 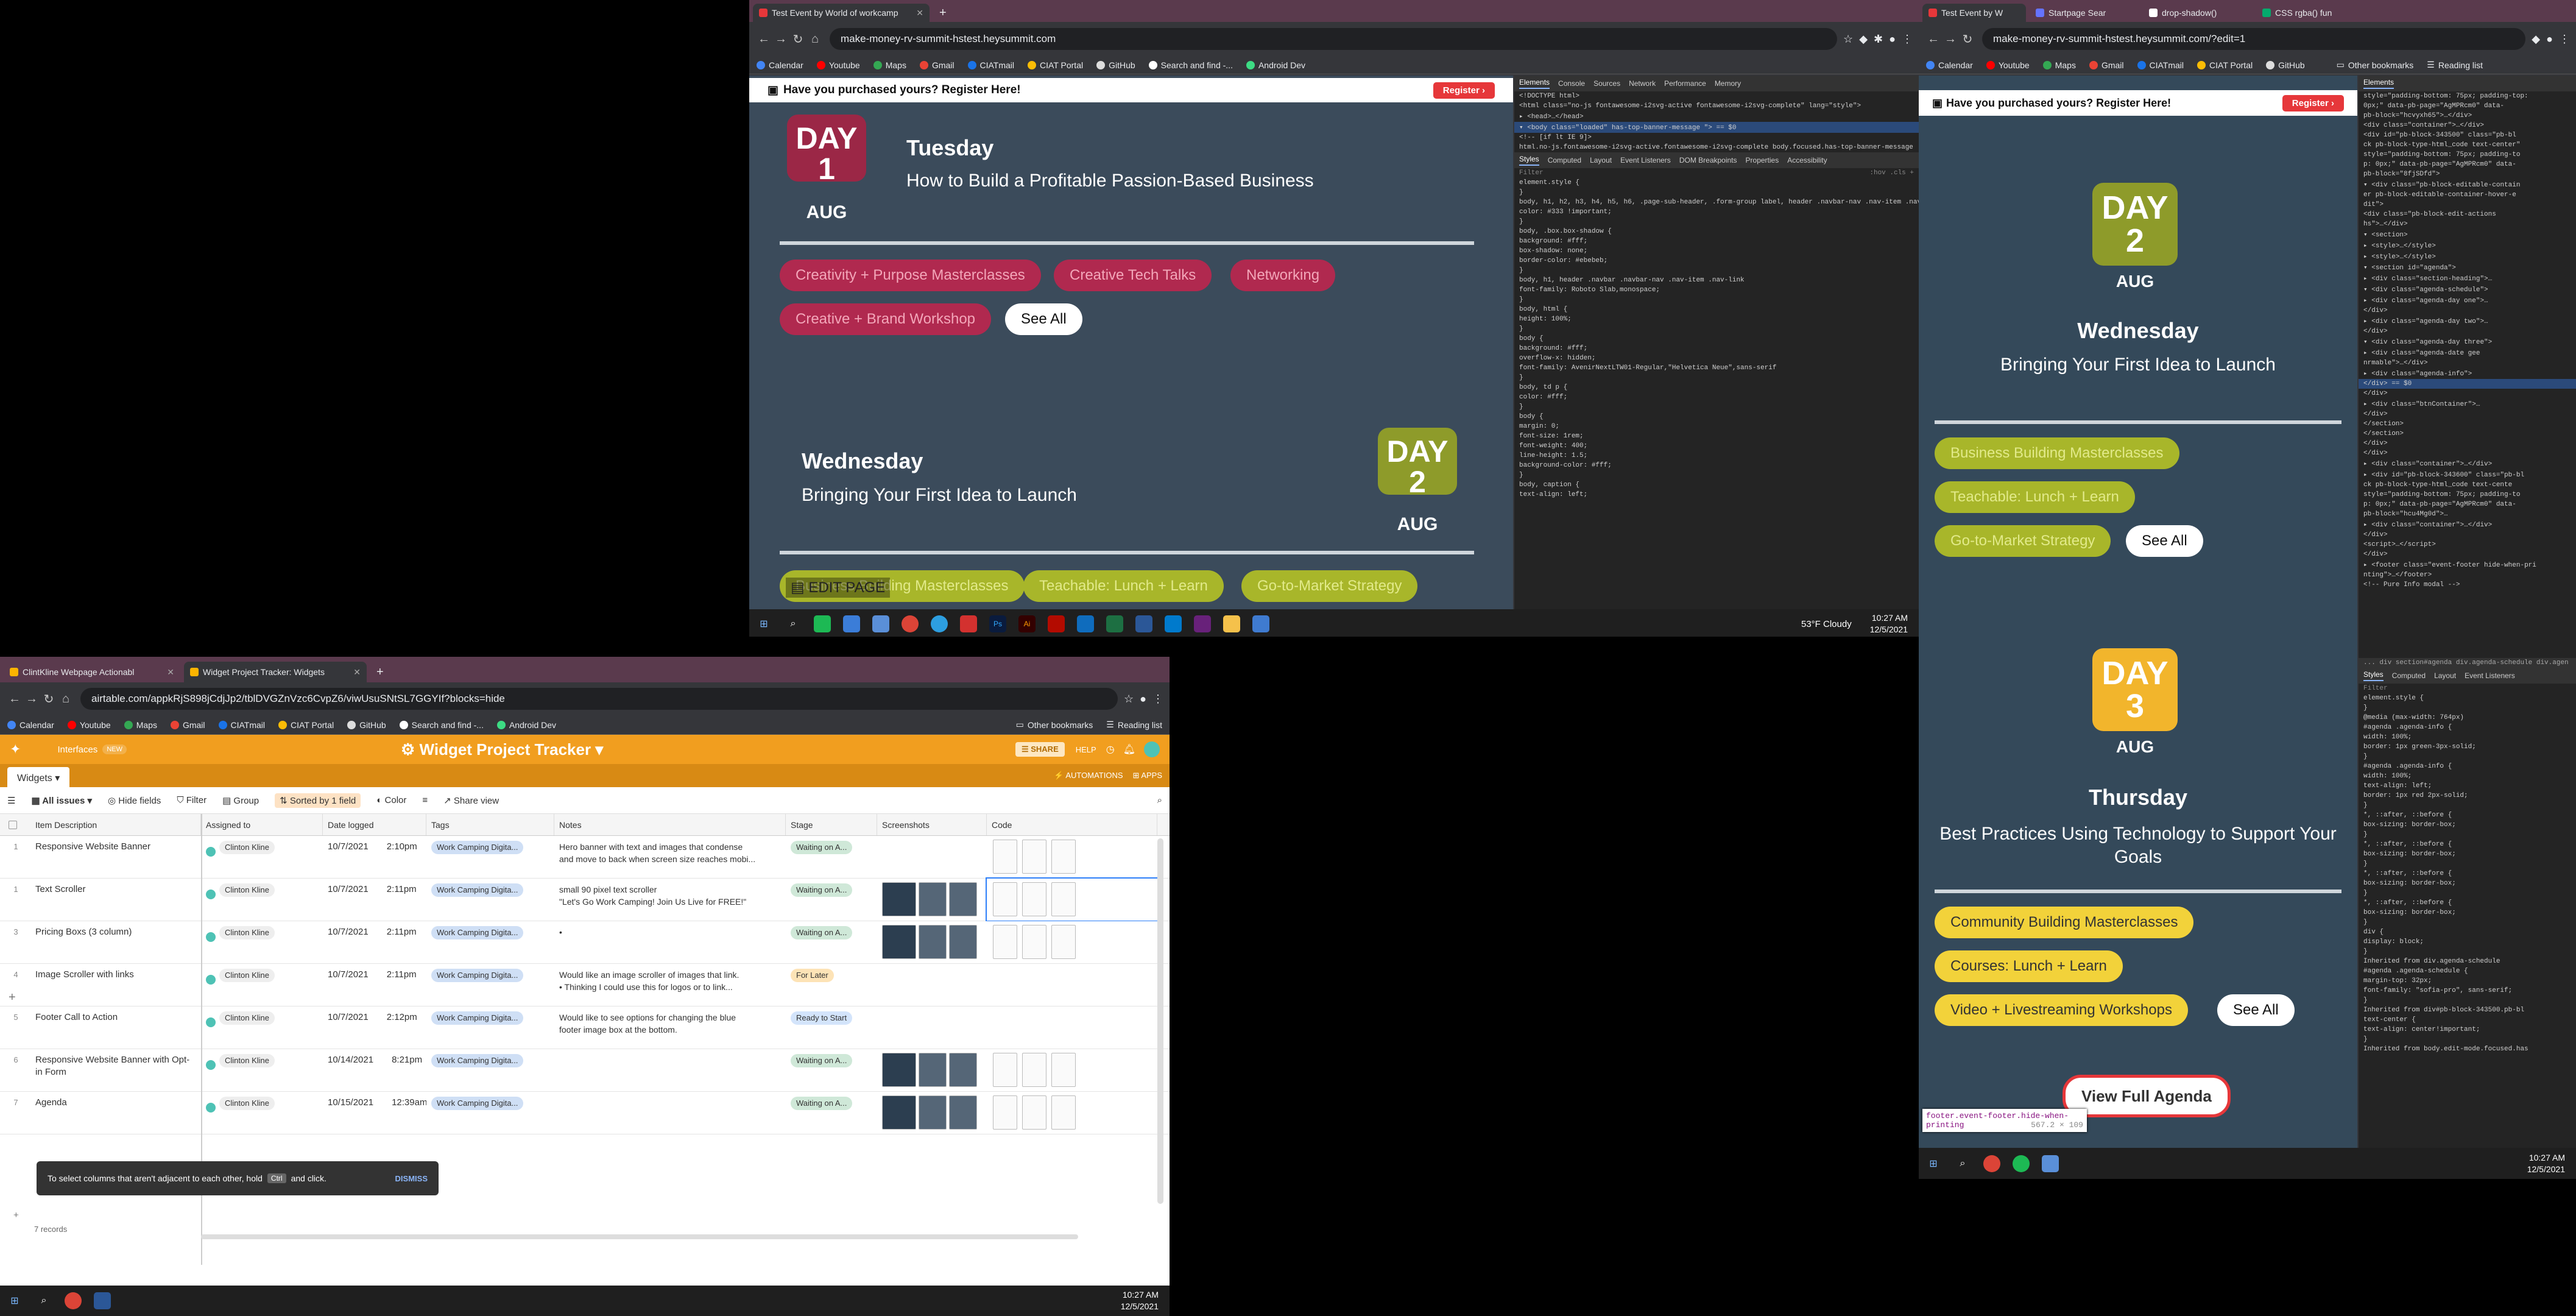 What do you see at coordinates (306, 725) in the screenshot?
I see `bookmark-ciat-portal: CIAT Portal` at bounding box center [306, 725].